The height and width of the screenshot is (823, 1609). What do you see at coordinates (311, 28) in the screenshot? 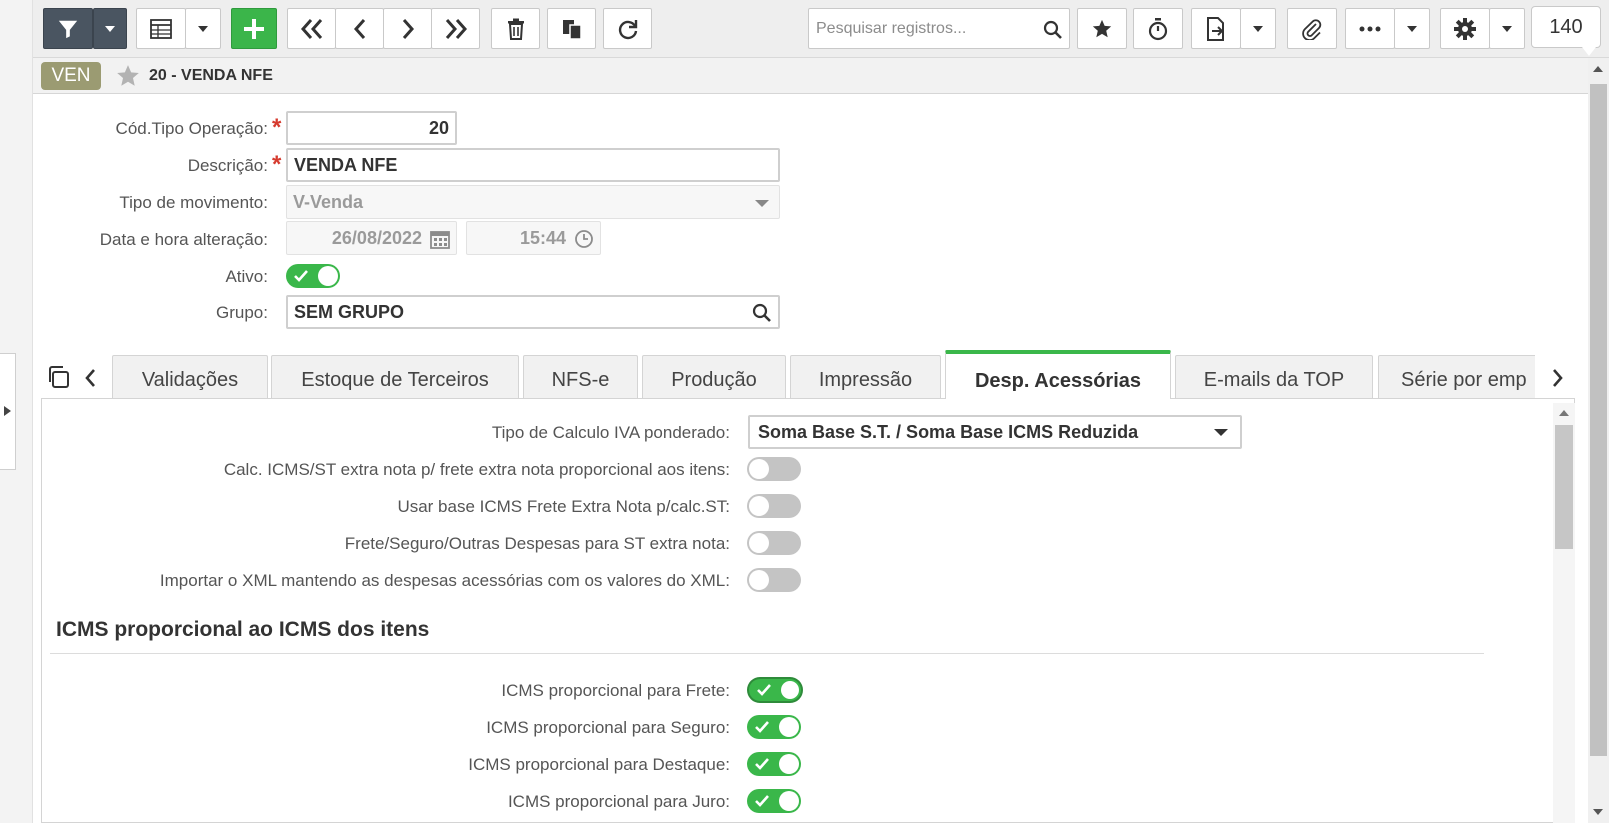
I see `first-record-button` at bounding box center [311, 28].